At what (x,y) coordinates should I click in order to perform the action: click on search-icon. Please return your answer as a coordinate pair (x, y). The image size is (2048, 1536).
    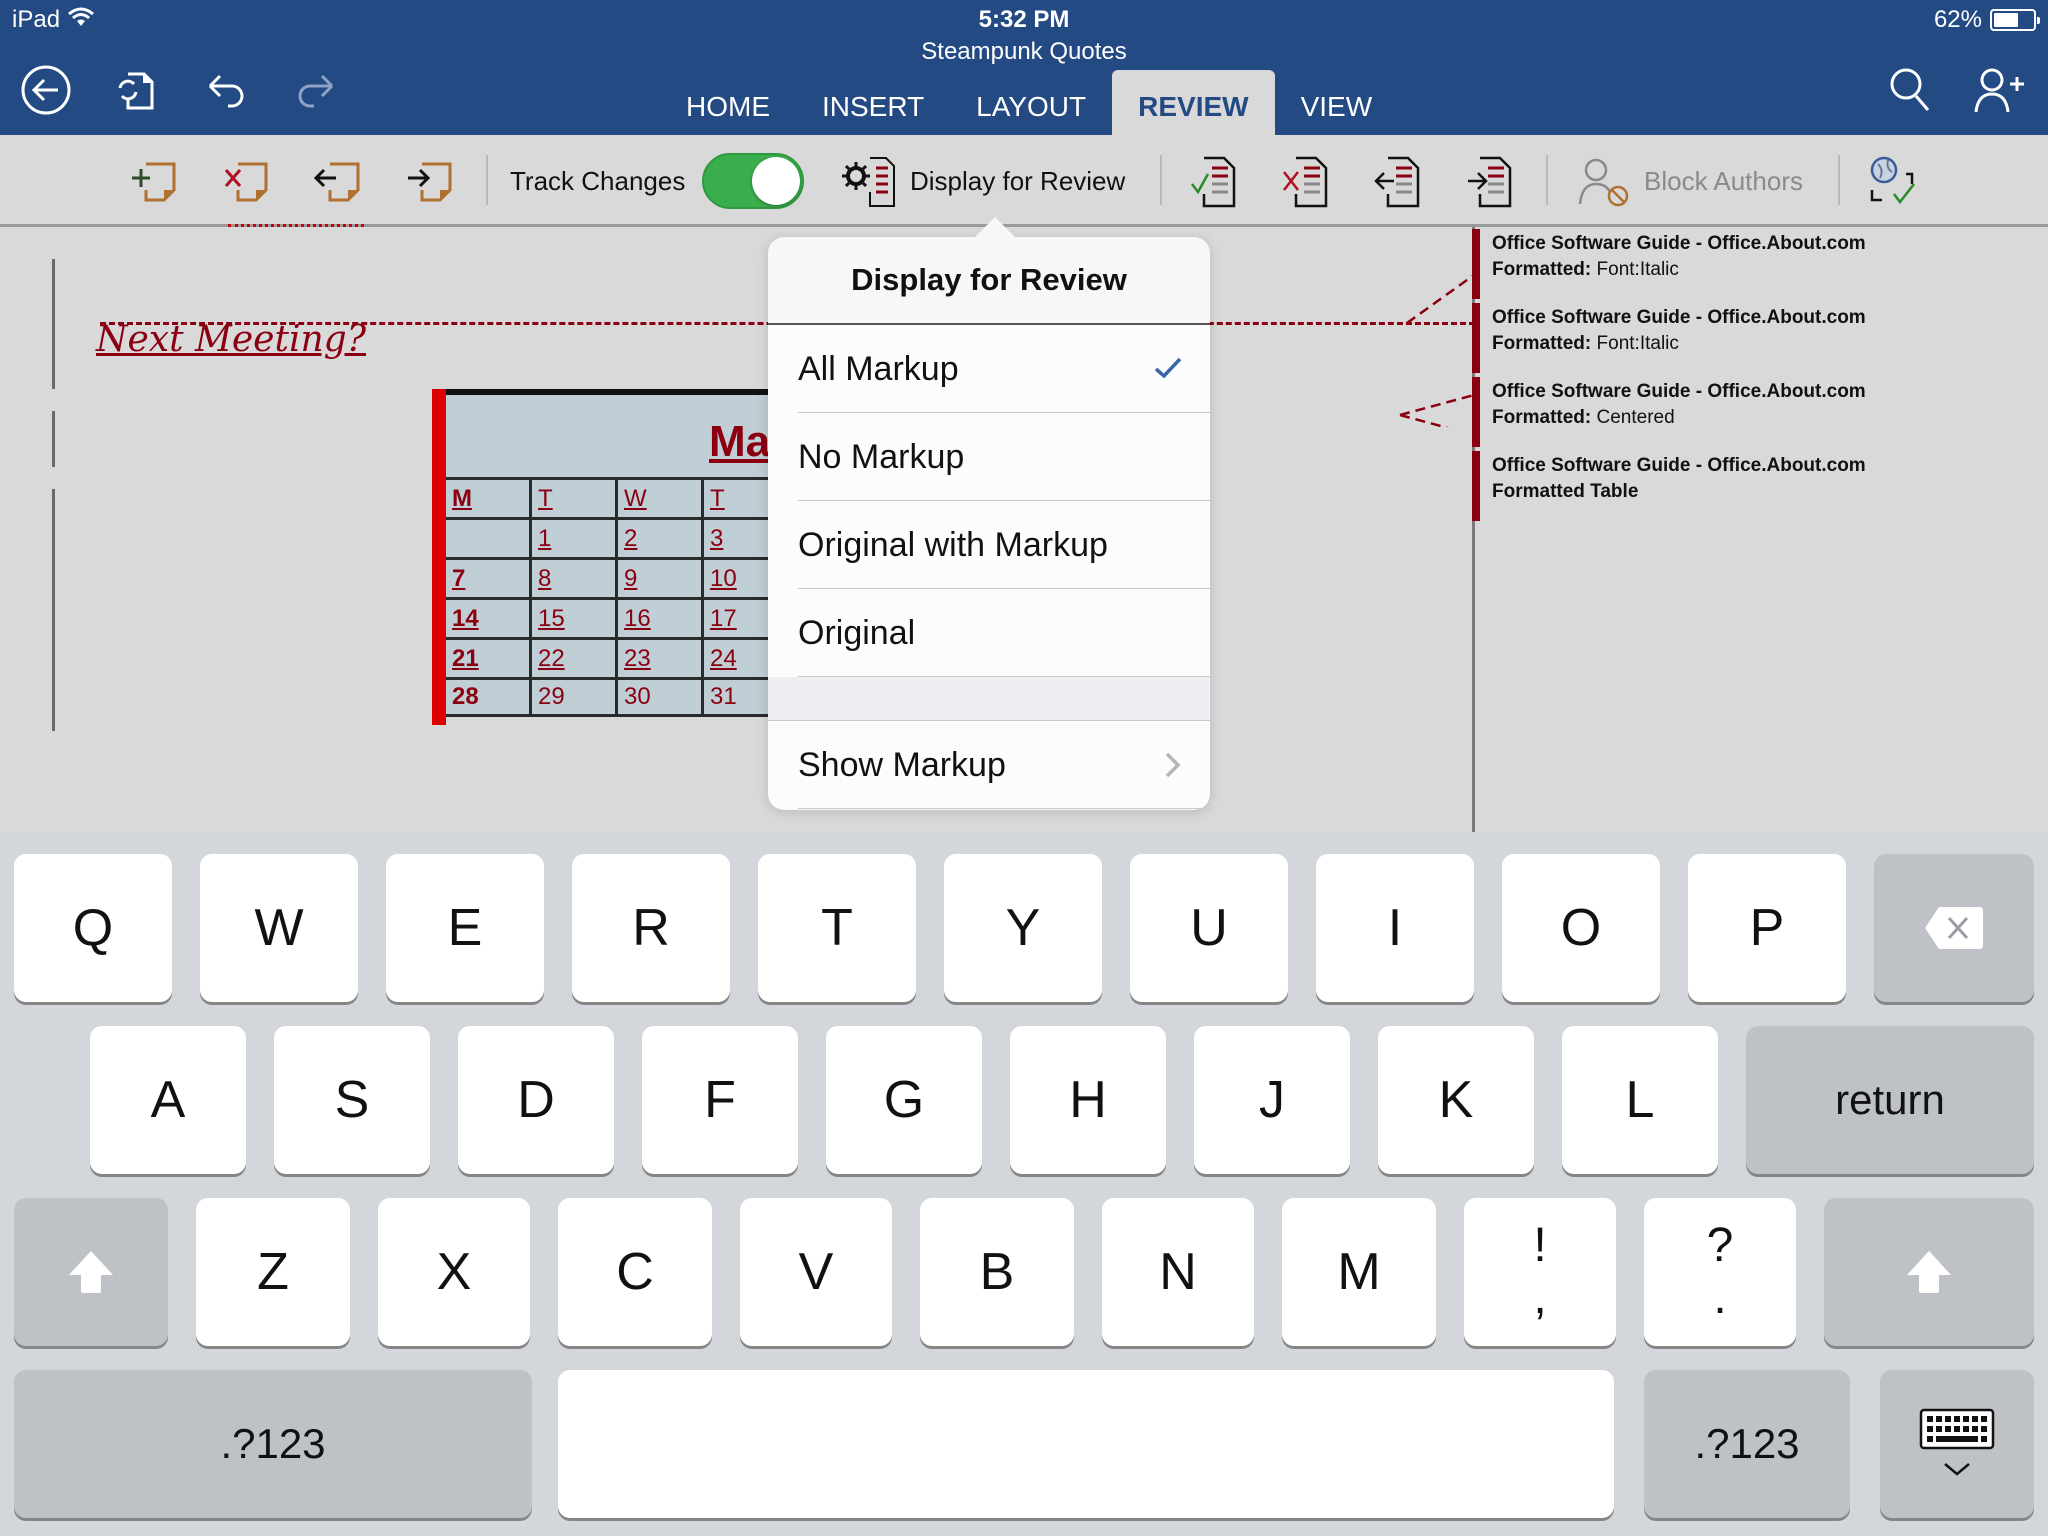
    Looking at the image, I should click on (1910, 89).